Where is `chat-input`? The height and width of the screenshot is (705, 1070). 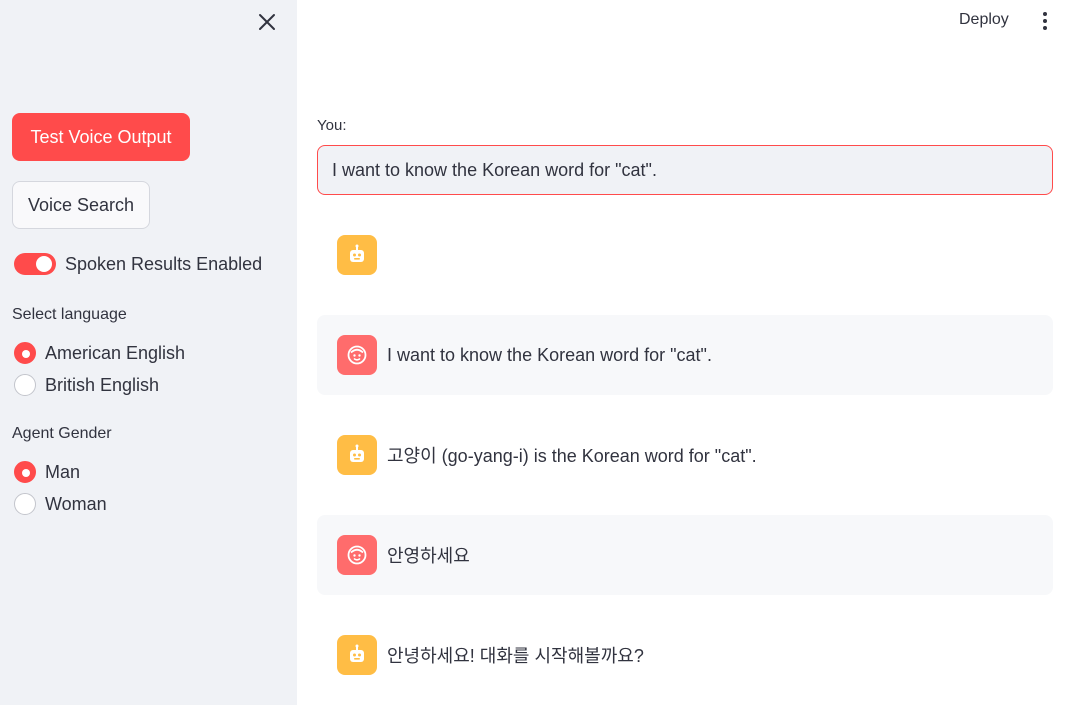
chat-input is located at coordinates (685, 170).